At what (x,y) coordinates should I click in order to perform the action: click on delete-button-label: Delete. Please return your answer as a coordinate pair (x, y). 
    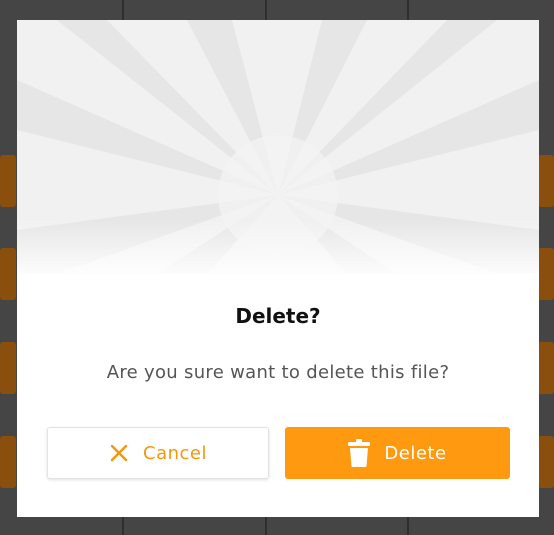
    Looking at the image, I should click on (415, 453).